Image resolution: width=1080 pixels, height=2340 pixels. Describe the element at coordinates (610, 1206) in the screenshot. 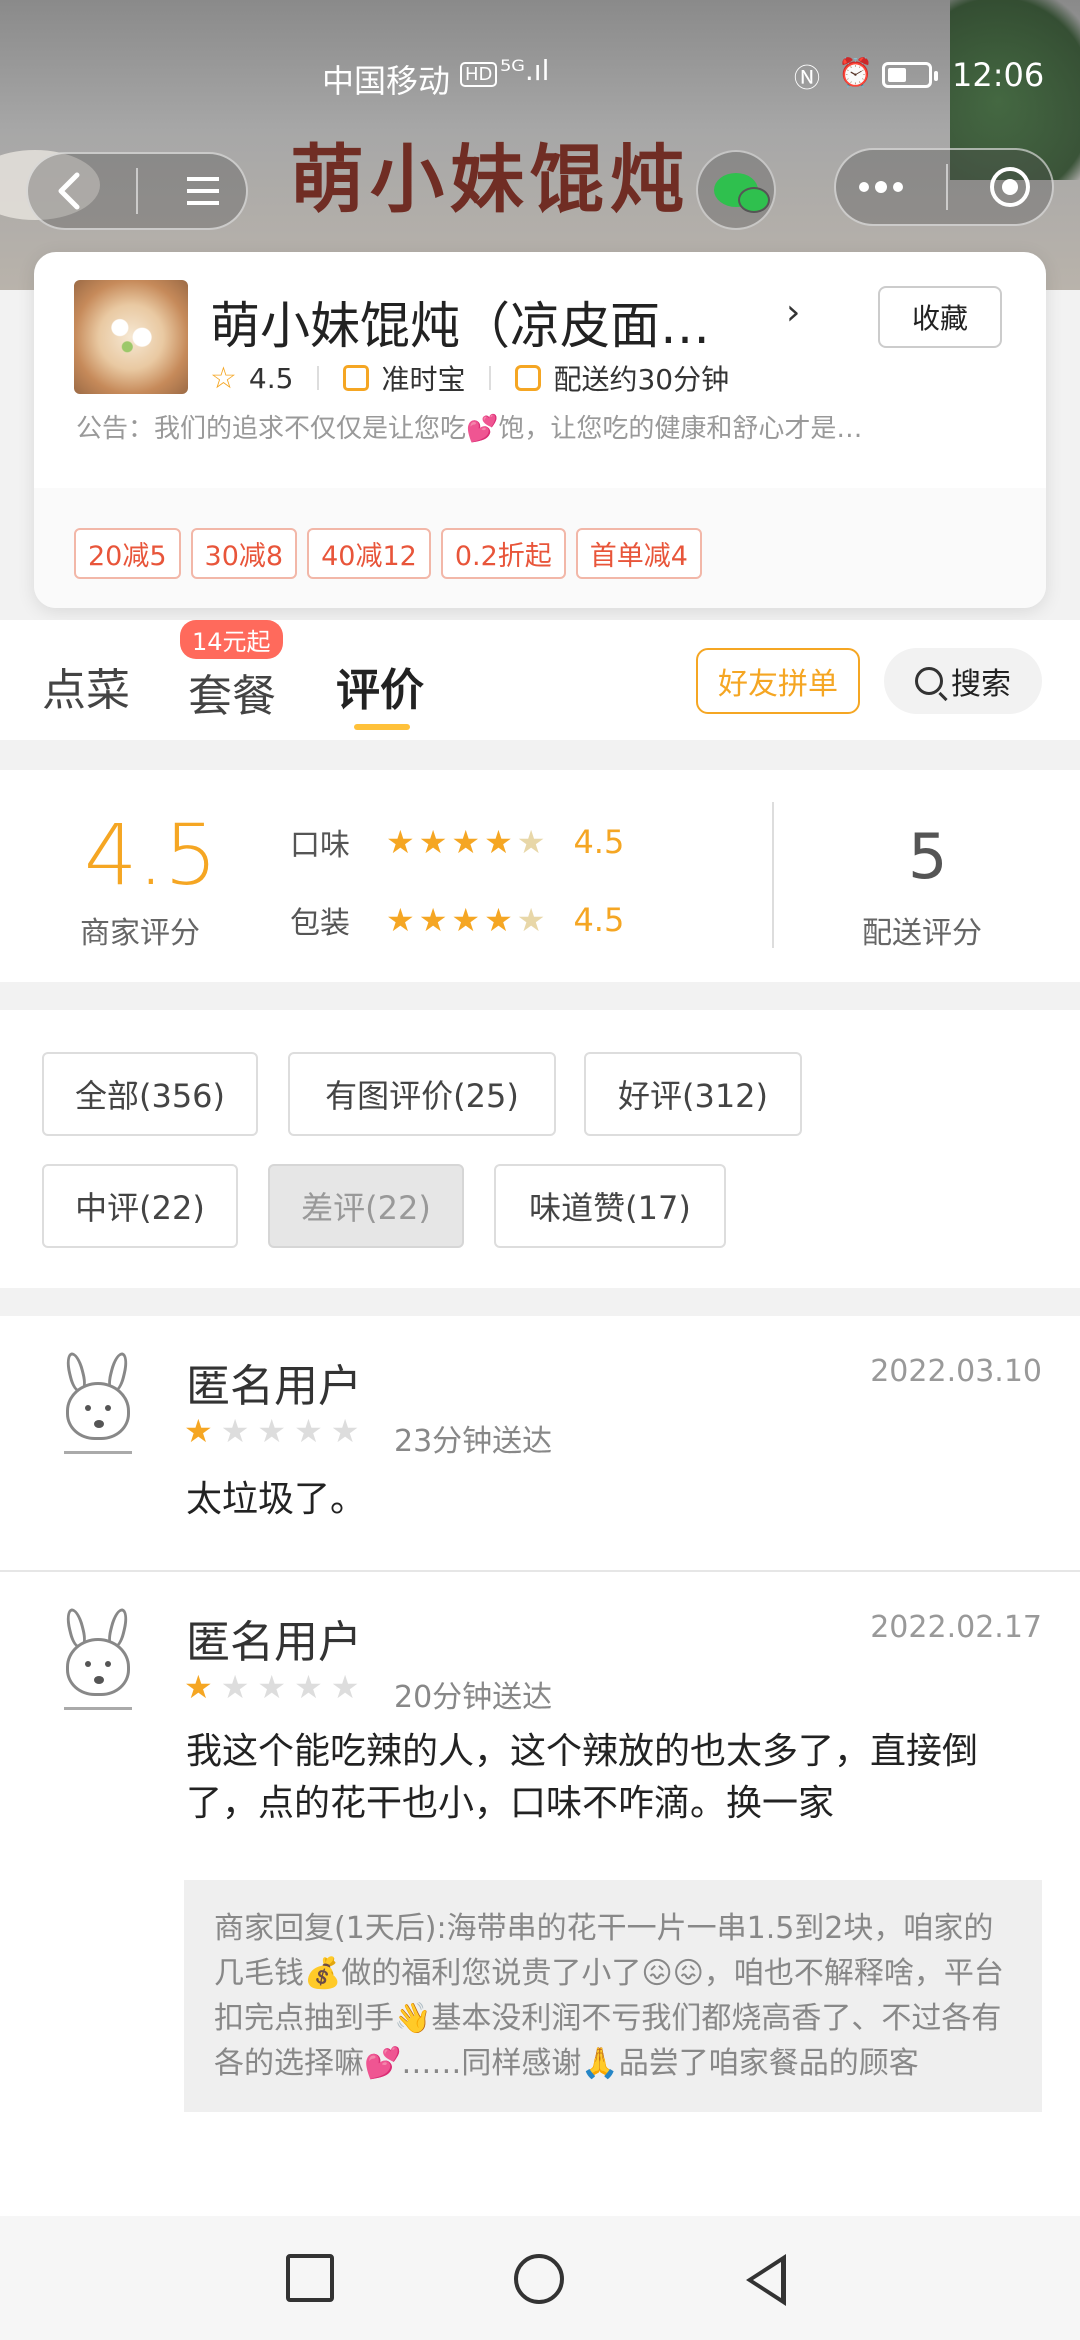

I see `filter-tasty: 味道赞(17)` at that location.